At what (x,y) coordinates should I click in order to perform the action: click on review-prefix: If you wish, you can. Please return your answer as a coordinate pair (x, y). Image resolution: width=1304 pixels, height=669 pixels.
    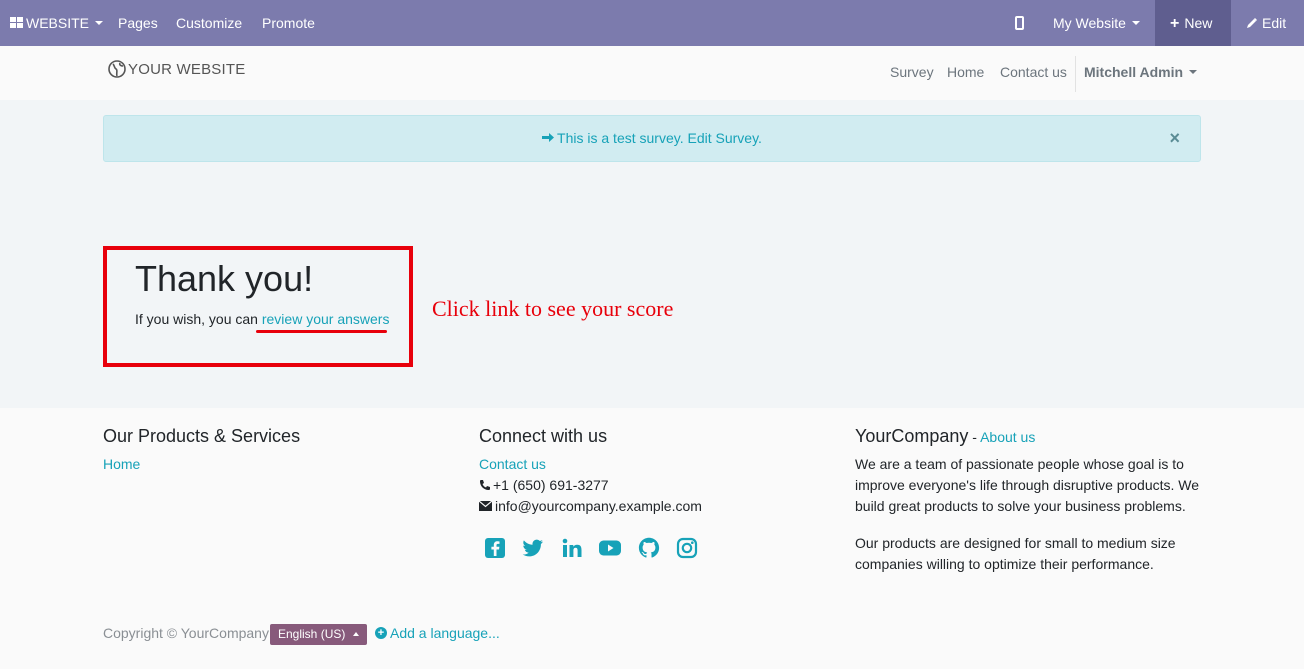
    Looking at the image, I should click on (198, 319).